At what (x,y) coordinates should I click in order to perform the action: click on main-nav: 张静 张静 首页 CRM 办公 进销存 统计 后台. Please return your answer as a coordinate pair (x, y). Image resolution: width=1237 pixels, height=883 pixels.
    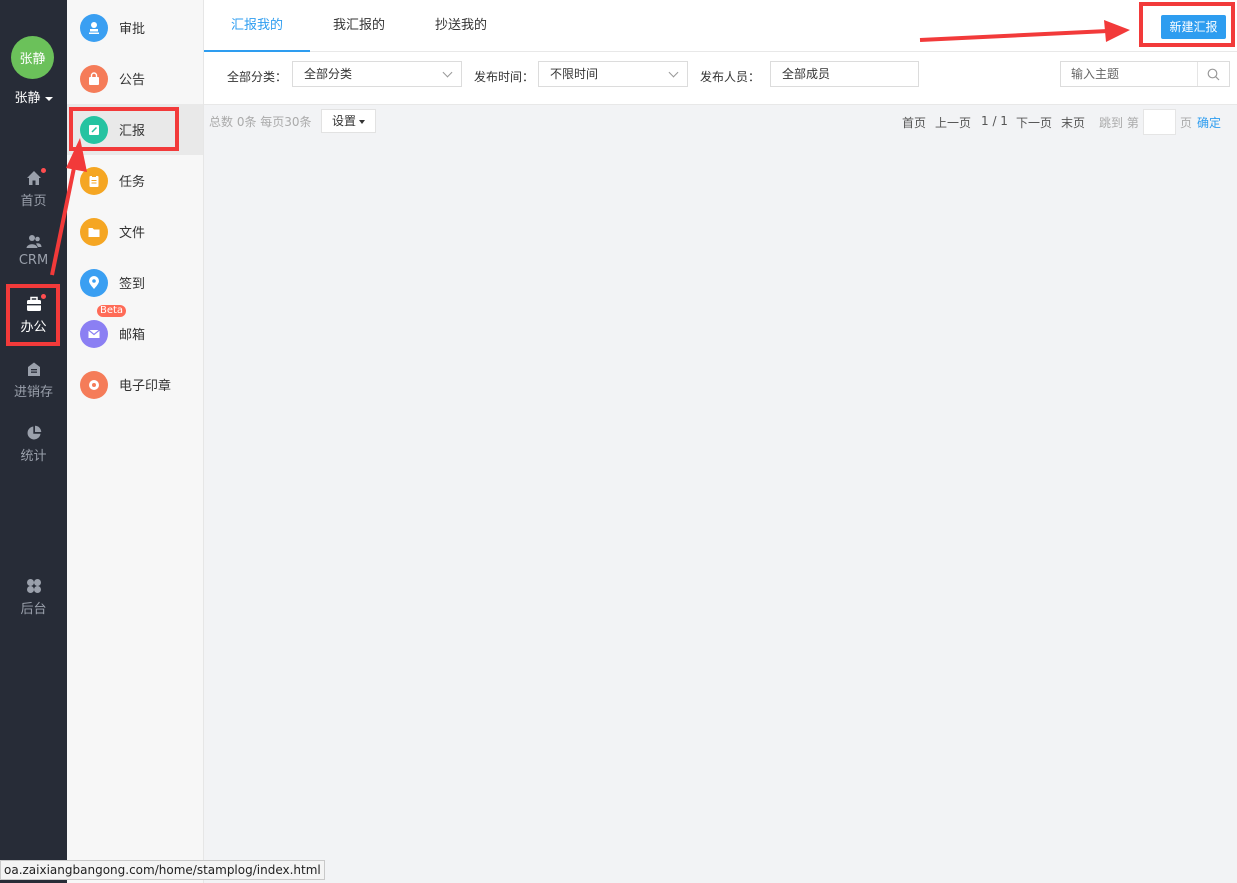
    Looking at the image, I should click on (33, 441).